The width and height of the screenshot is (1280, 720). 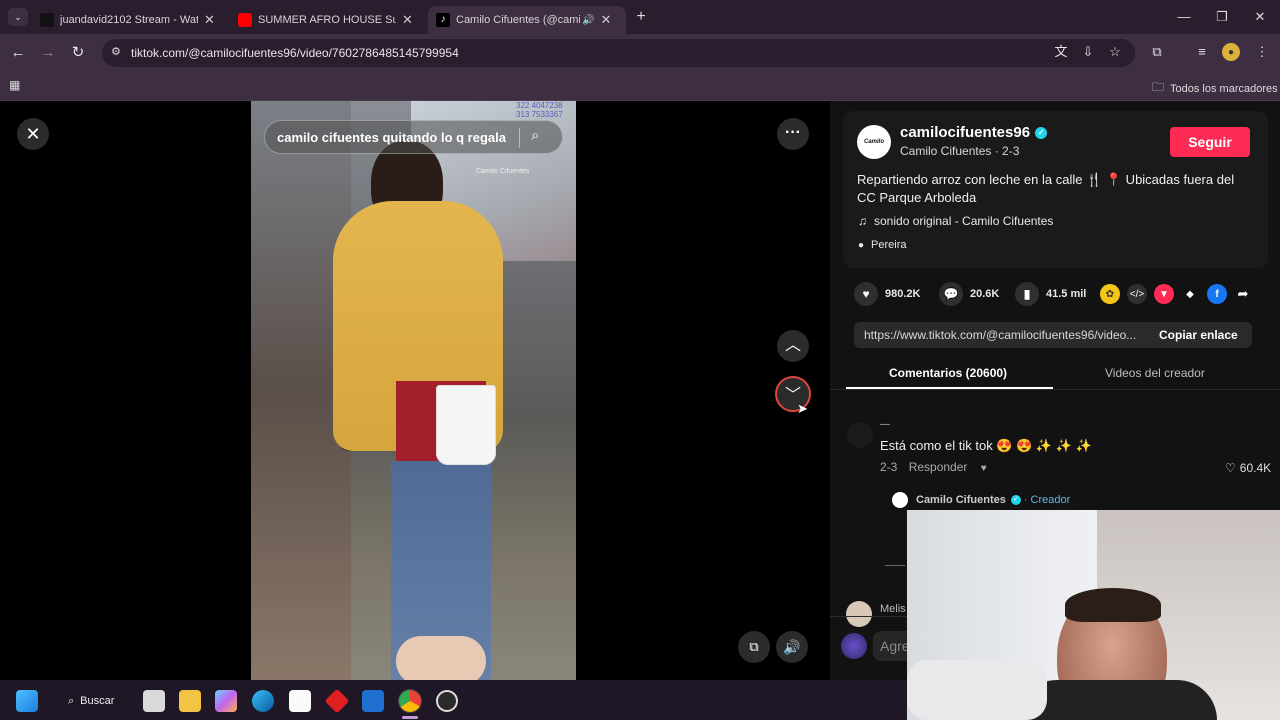 I want to click on comment-icon: 💬, so click(x=951, y=294).